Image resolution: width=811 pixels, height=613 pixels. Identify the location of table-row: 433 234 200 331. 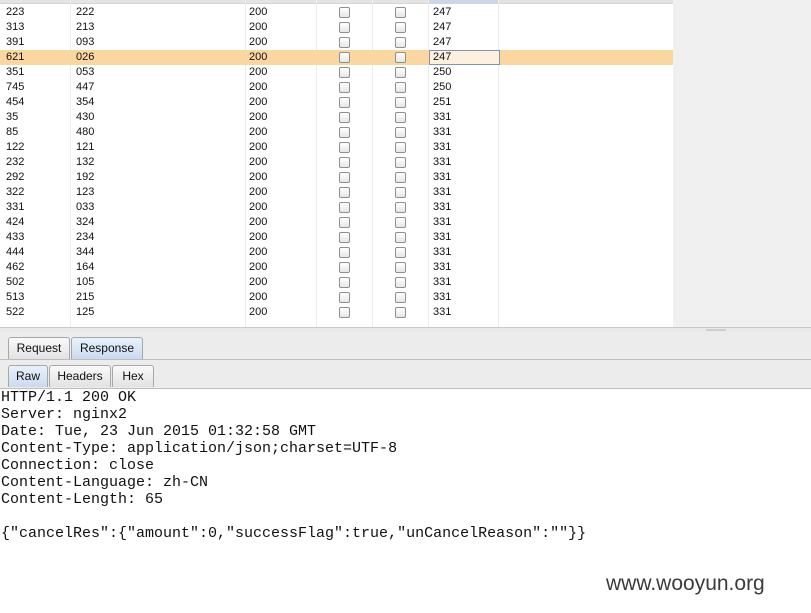
(336, 237).